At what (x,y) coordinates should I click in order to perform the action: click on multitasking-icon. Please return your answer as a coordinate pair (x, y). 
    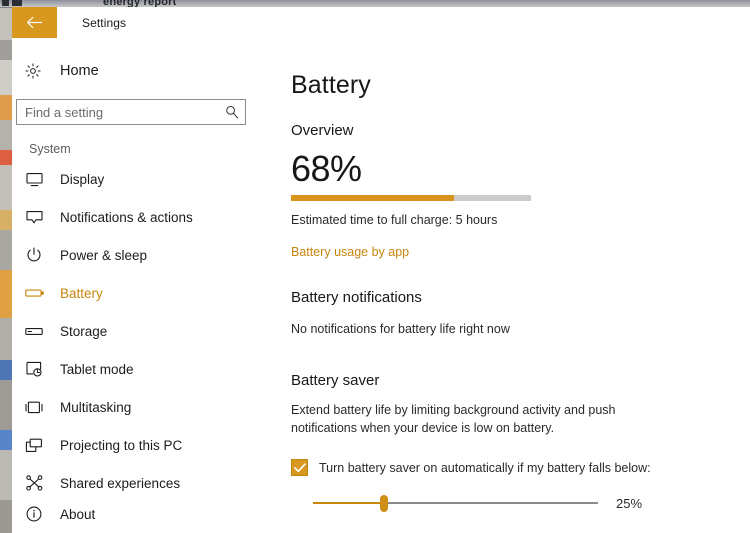
    Looking at the image, I should click on (34, 407).